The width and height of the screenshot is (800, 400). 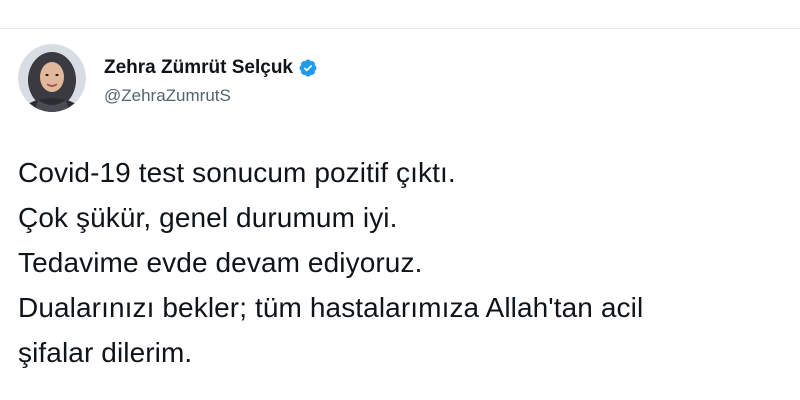 I want to click on divider, so click(x=400, y=28).